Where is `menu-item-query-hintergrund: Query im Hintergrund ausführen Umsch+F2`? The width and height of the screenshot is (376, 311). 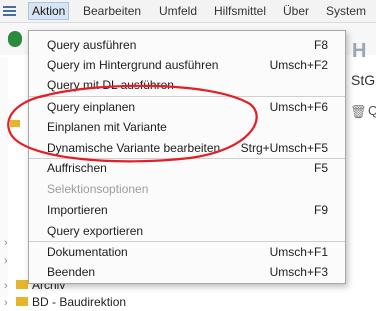
menu-item-query-hintergrund: Query im Hintergrund ausführen Umsch+F2 is located at coordinates (187, 65).